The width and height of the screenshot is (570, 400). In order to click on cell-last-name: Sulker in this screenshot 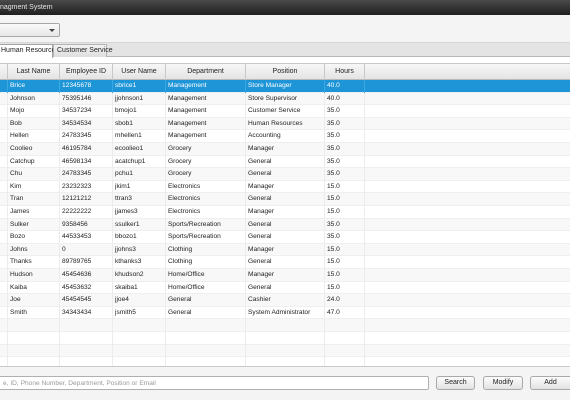, I will do `click(34, 225)`.